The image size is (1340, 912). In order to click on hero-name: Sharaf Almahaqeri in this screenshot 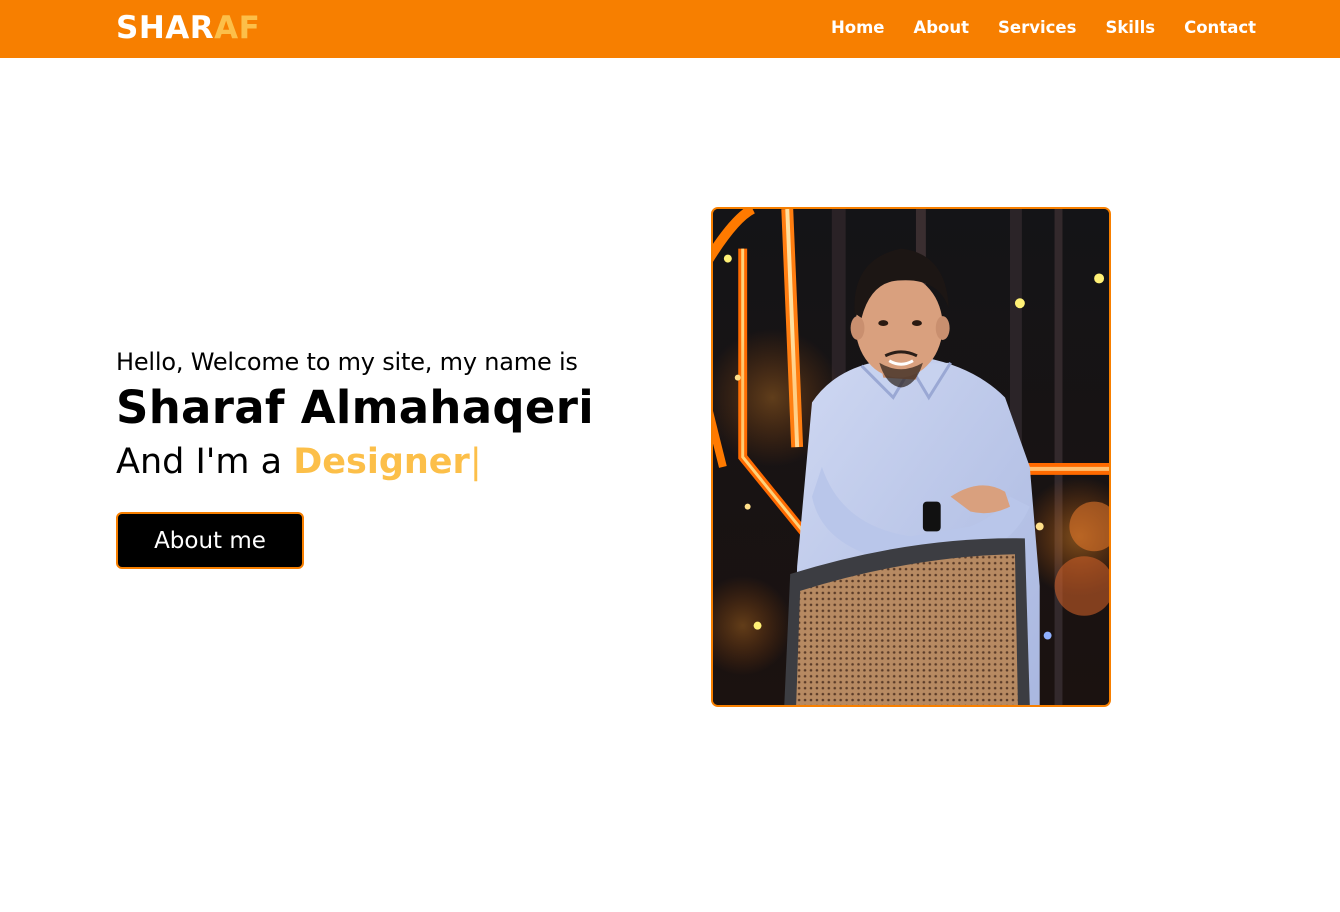, I will do `click(355, 407)`.